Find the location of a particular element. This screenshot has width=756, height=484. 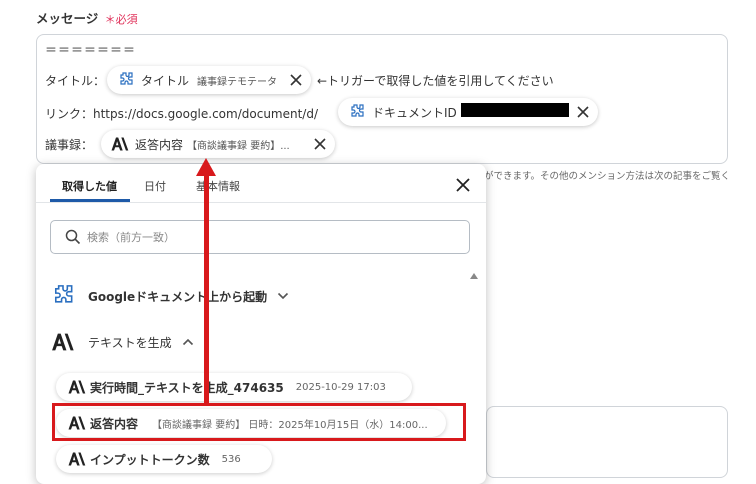

required-indicator: ＊必須 is located at coordinates (121, 19).